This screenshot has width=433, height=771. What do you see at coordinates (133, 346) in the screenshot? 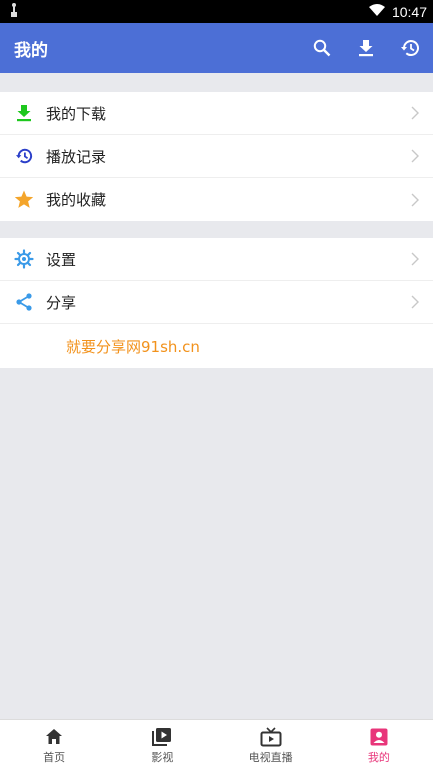
I see `promo-text: 就要分享网91sh.cn` at bounding box center [133, 346].